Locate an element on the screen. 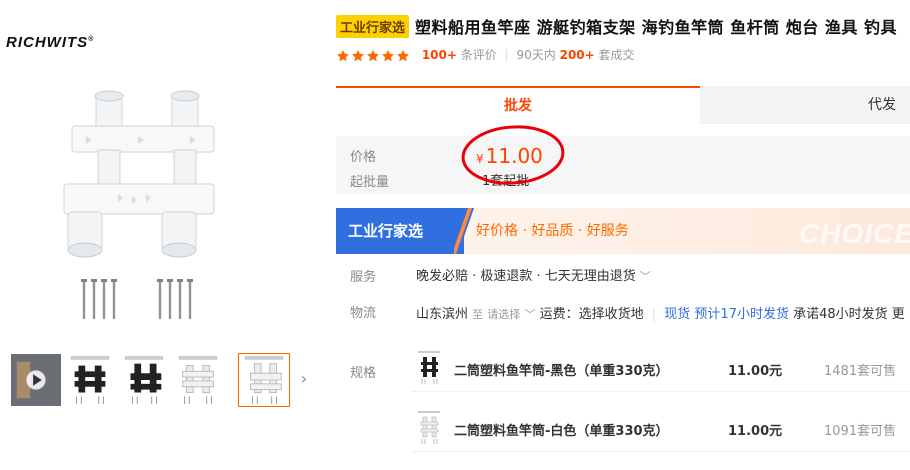  thumbnail-video is located at coordinates (36, 380).